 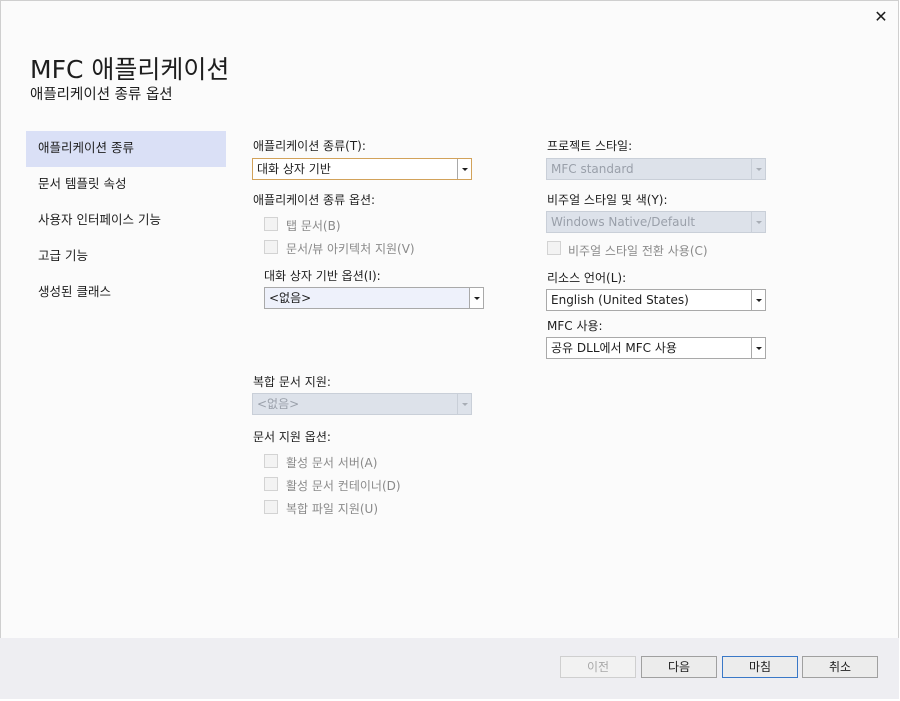 I want to click on dialog-options-select: <없음>, so click(x=374, y=298).